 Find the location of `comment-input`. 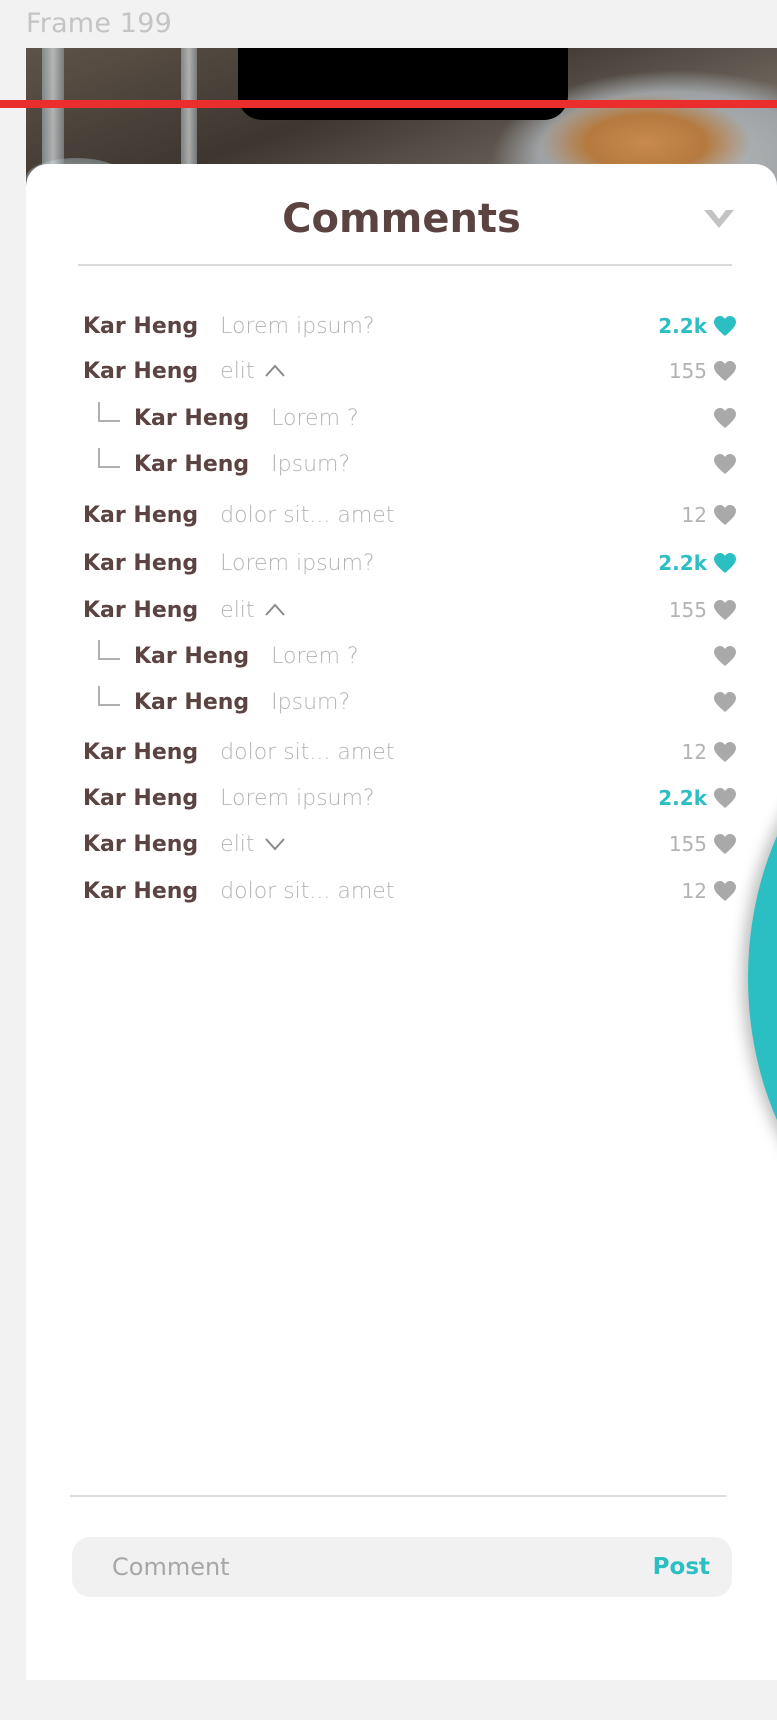

comment-input is located at coordinates (381, 1567).